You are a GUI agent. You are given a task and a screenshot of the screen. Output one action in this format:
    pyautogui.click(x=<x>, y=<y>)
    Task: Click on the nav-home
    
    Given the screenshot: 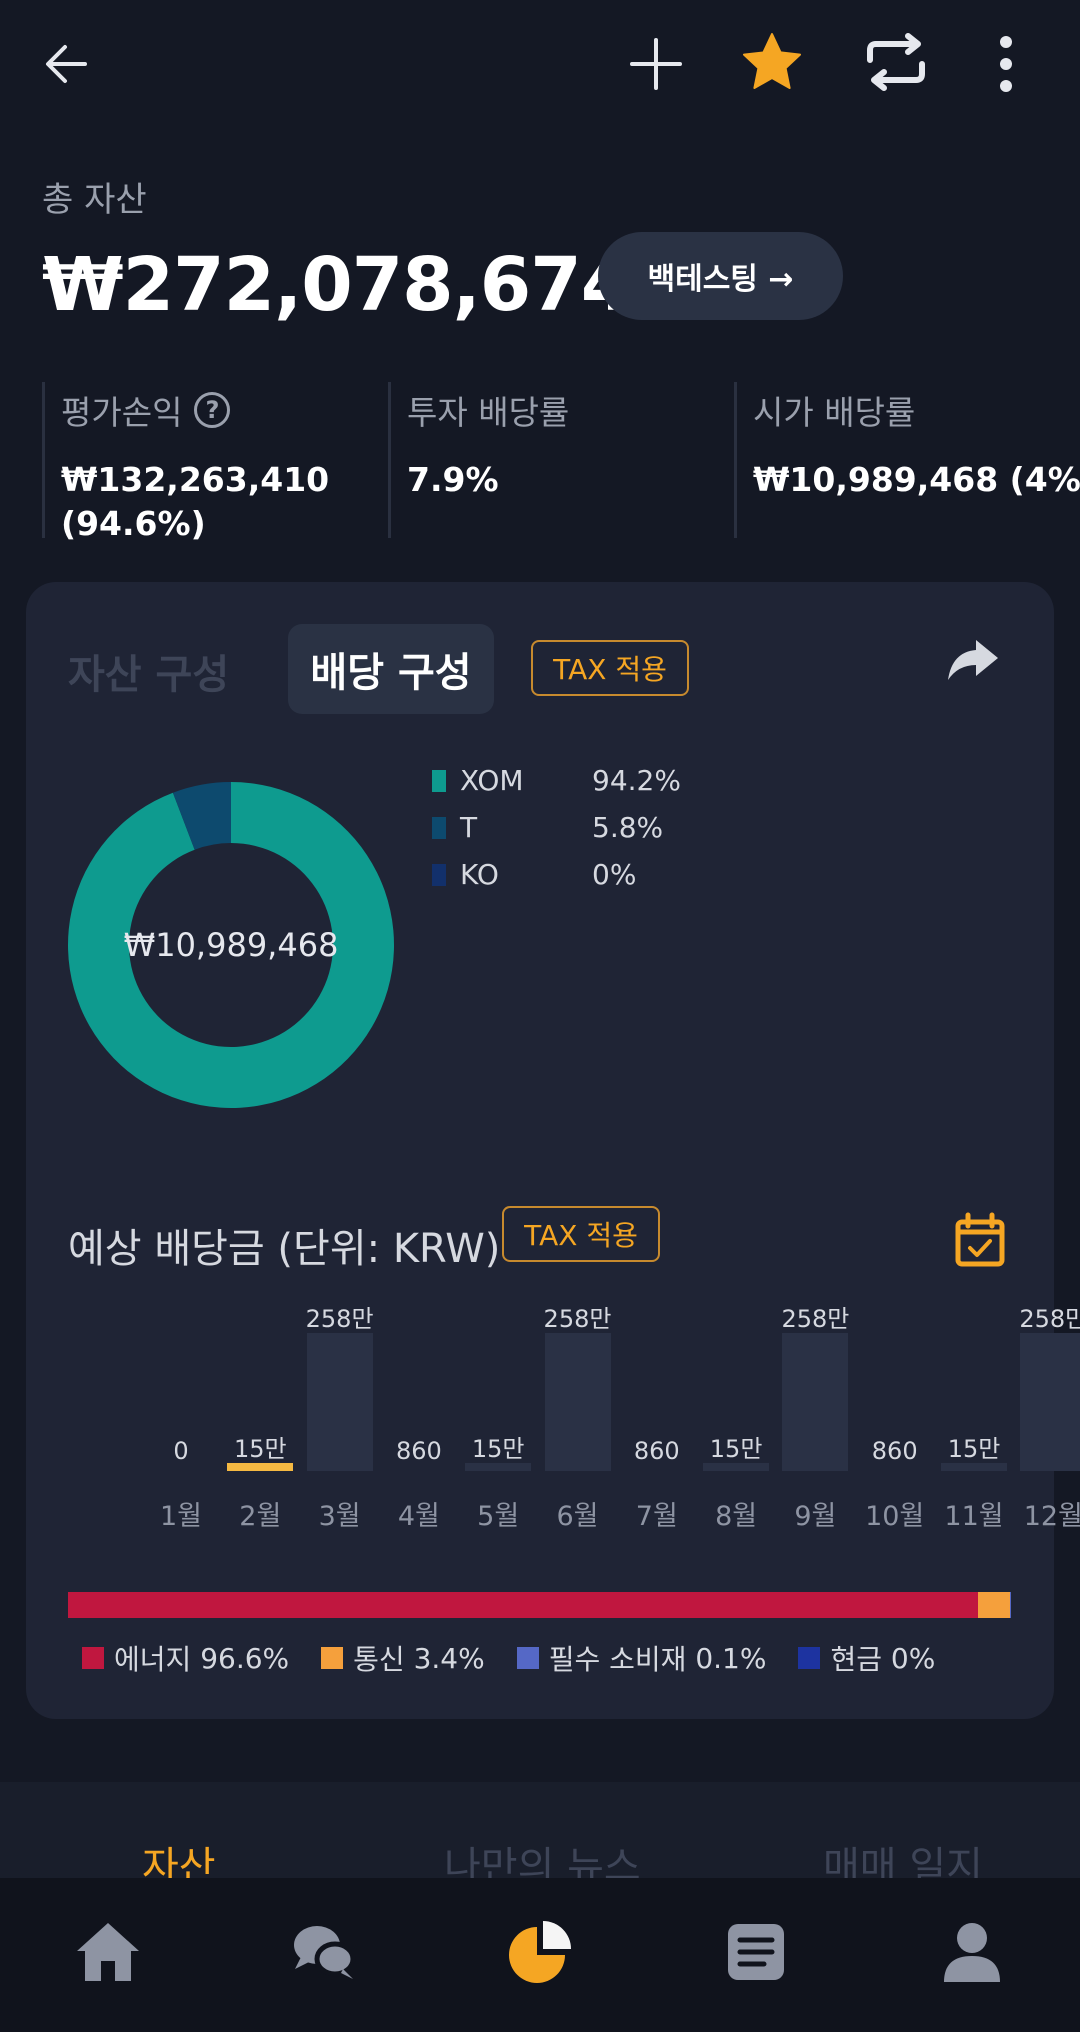 What is the action you would take?
    pyautogui.click(x=108, y=1952)
    